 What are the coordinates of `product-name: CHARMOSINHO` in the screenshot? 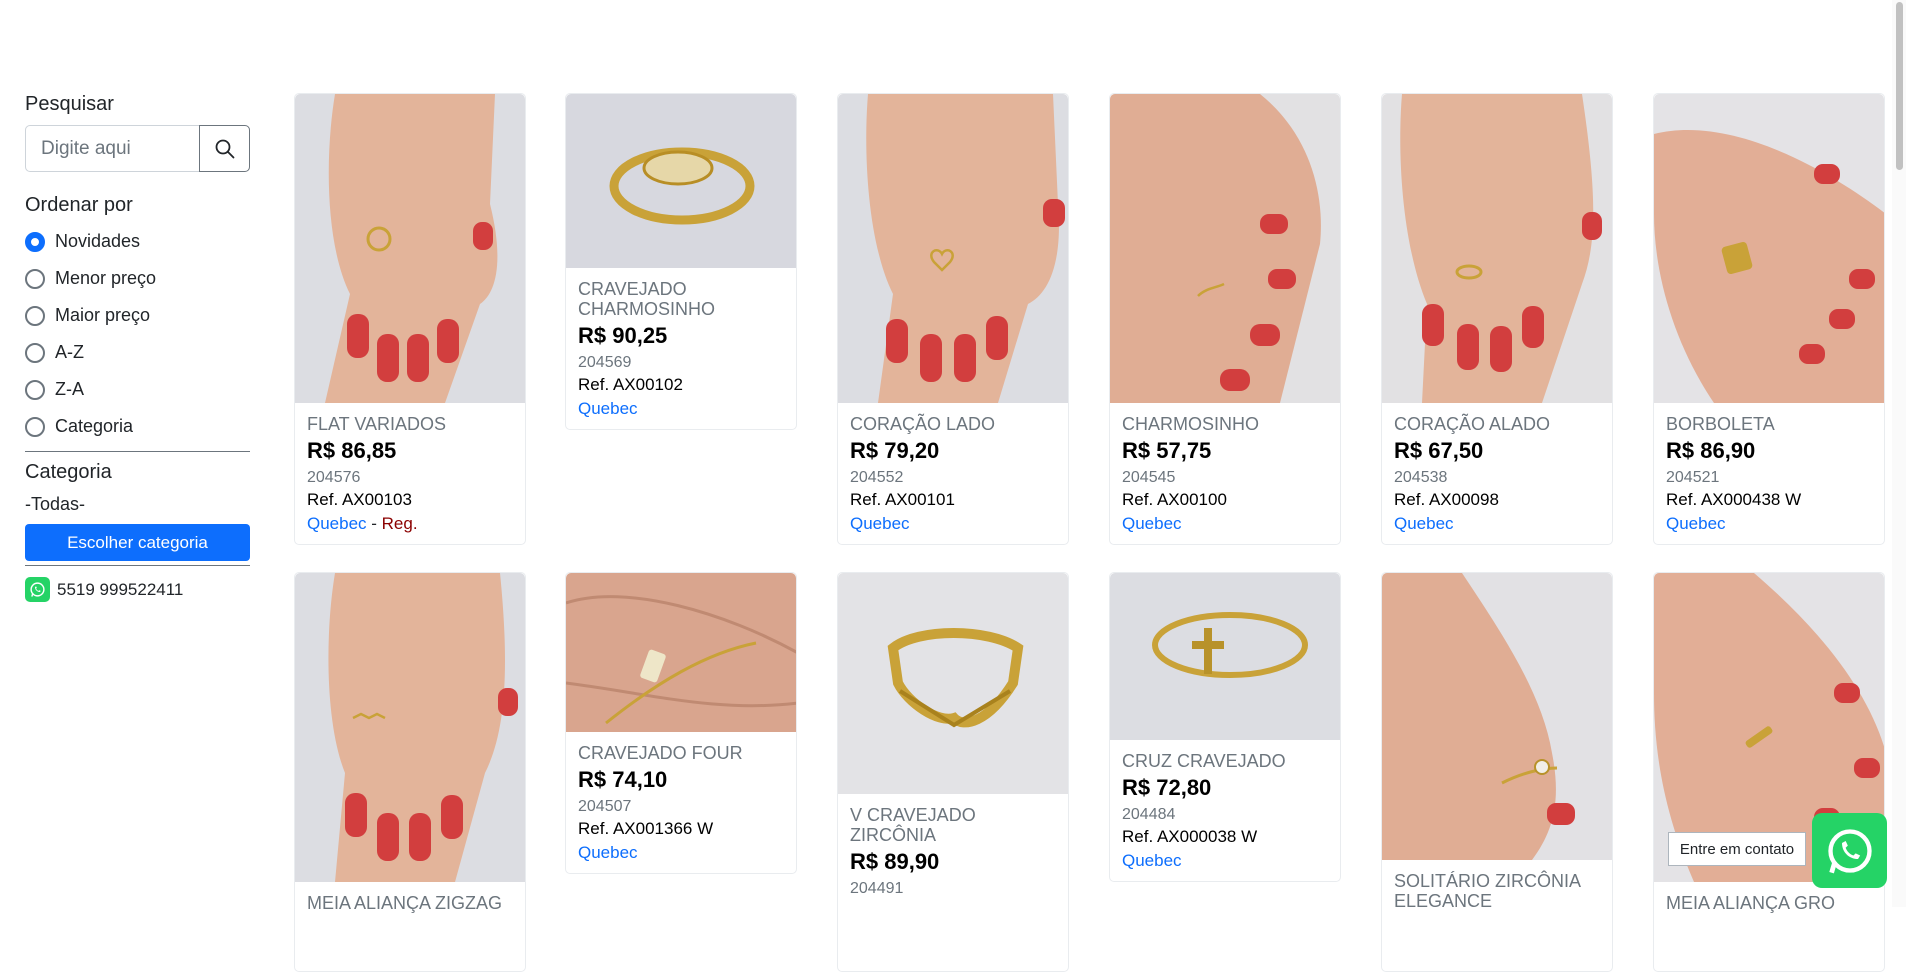 It's located at (1191, 424).